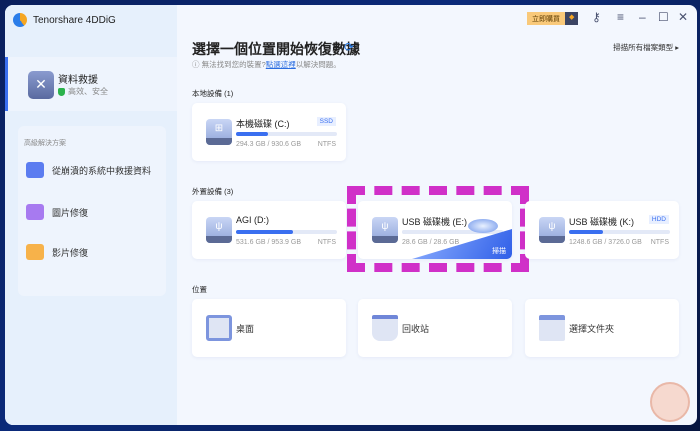  I want to click on diamond-icon: ◆, so click(572, 18).